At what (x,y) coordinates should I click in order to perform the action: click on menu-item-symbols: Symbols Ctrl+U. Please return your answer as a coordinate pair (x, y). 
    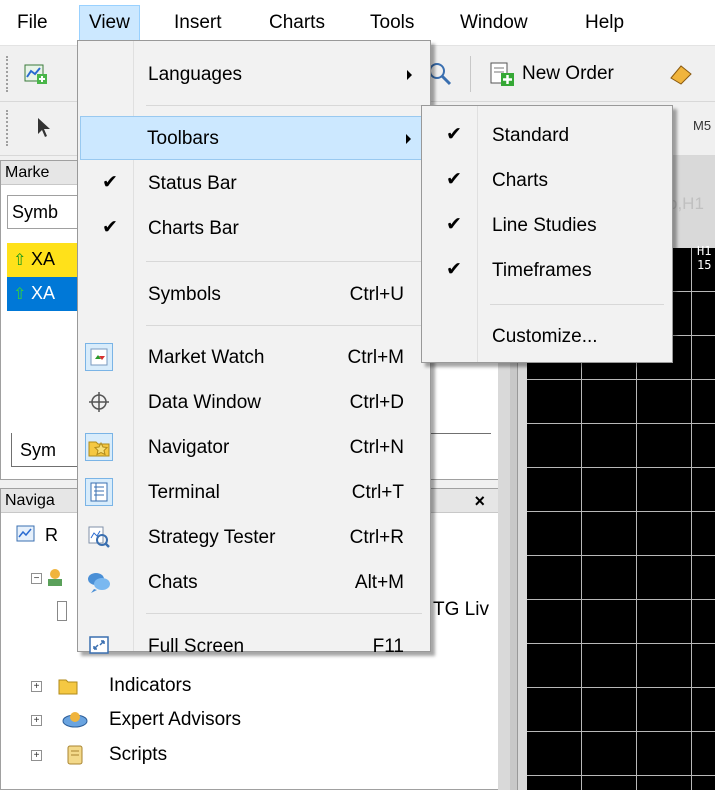
    Looking at the image, I should click on (254, 295).